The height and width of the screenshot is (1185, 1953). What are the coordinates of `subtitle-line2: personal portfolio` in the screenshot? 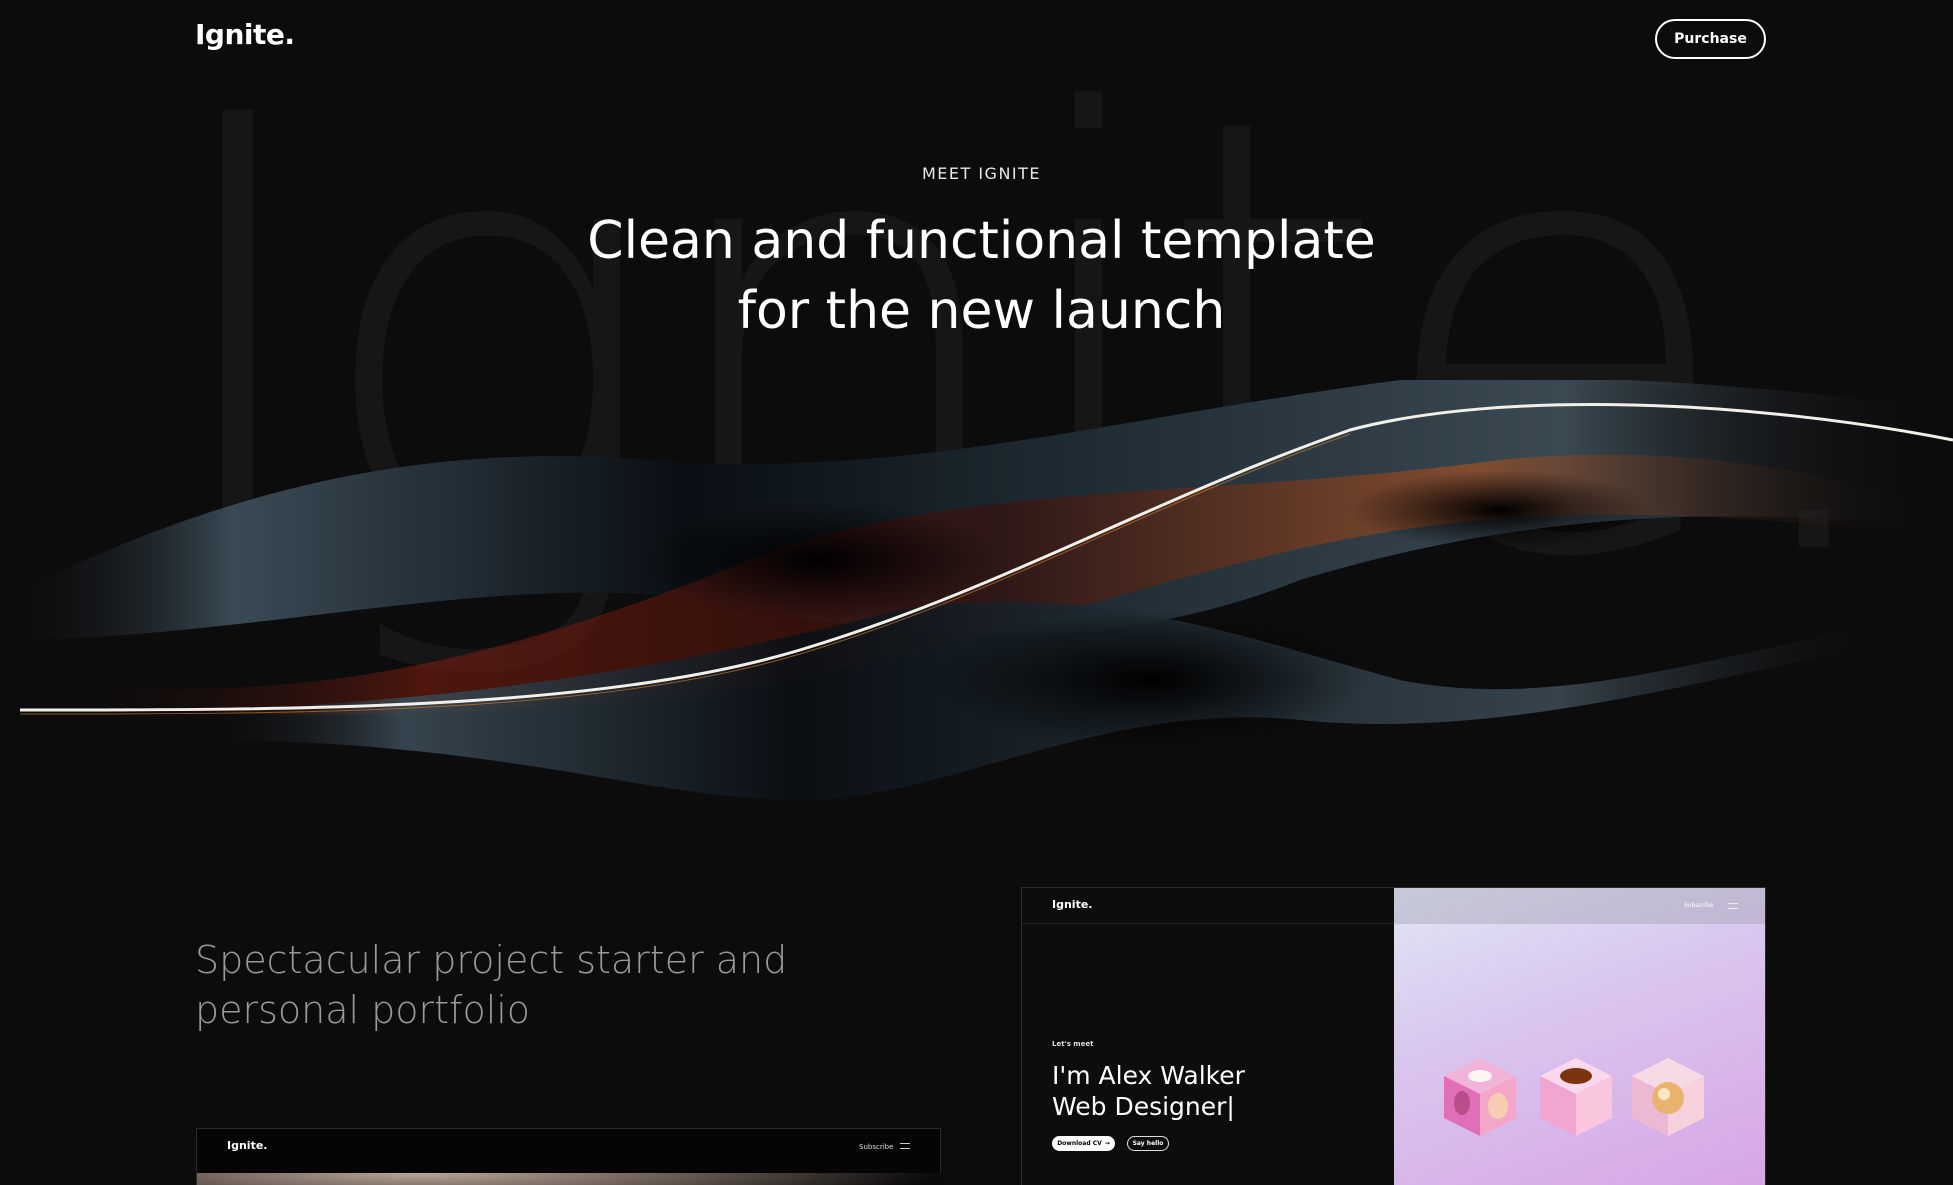 It's located at (363, 1010).